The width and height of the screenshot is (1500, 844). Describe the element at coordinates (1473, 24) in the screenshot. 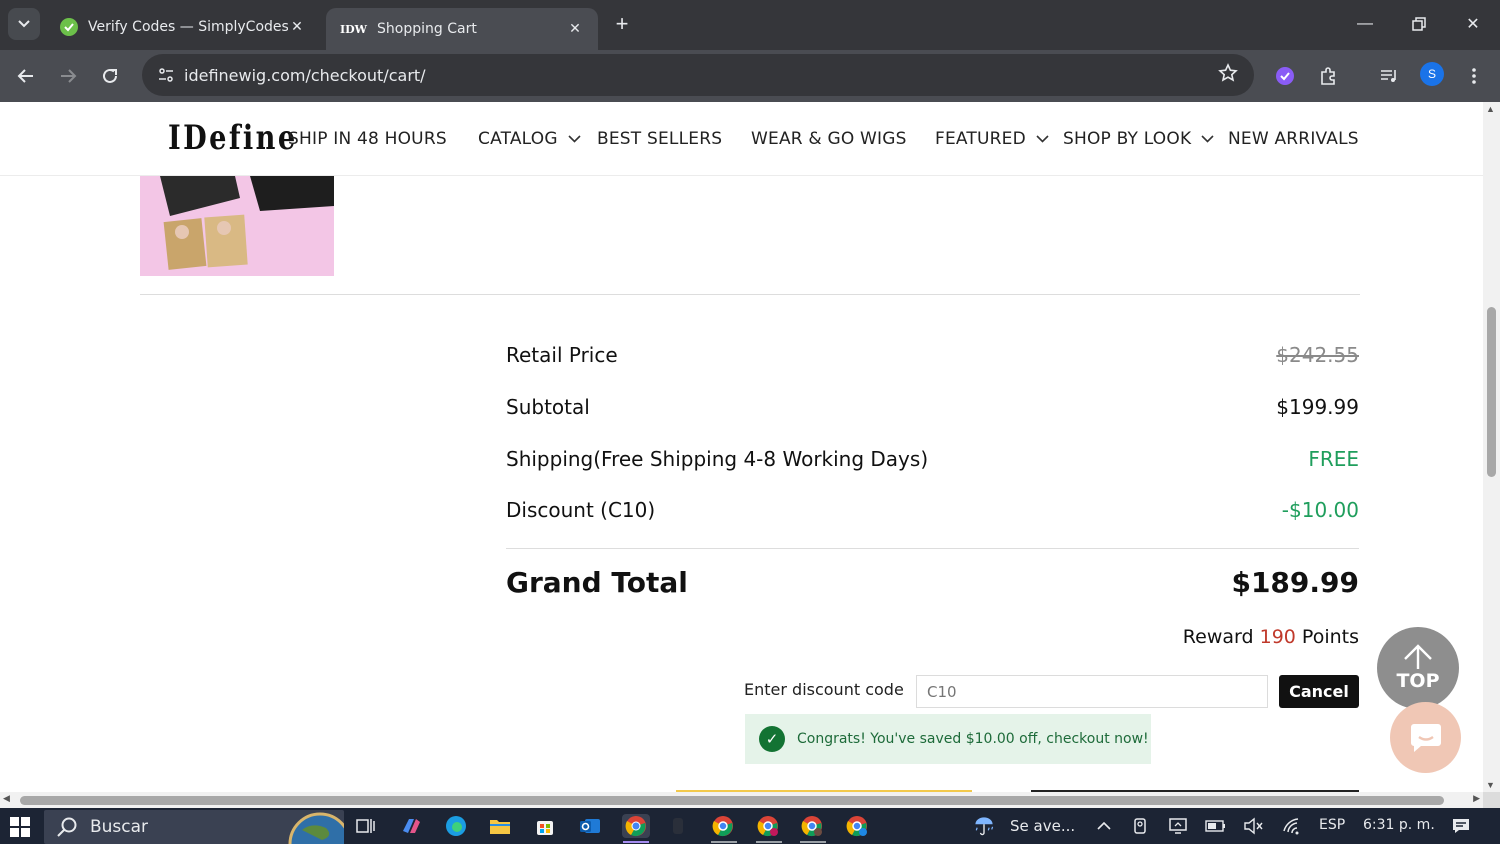

I see `close-window-button: ✕` at that location.